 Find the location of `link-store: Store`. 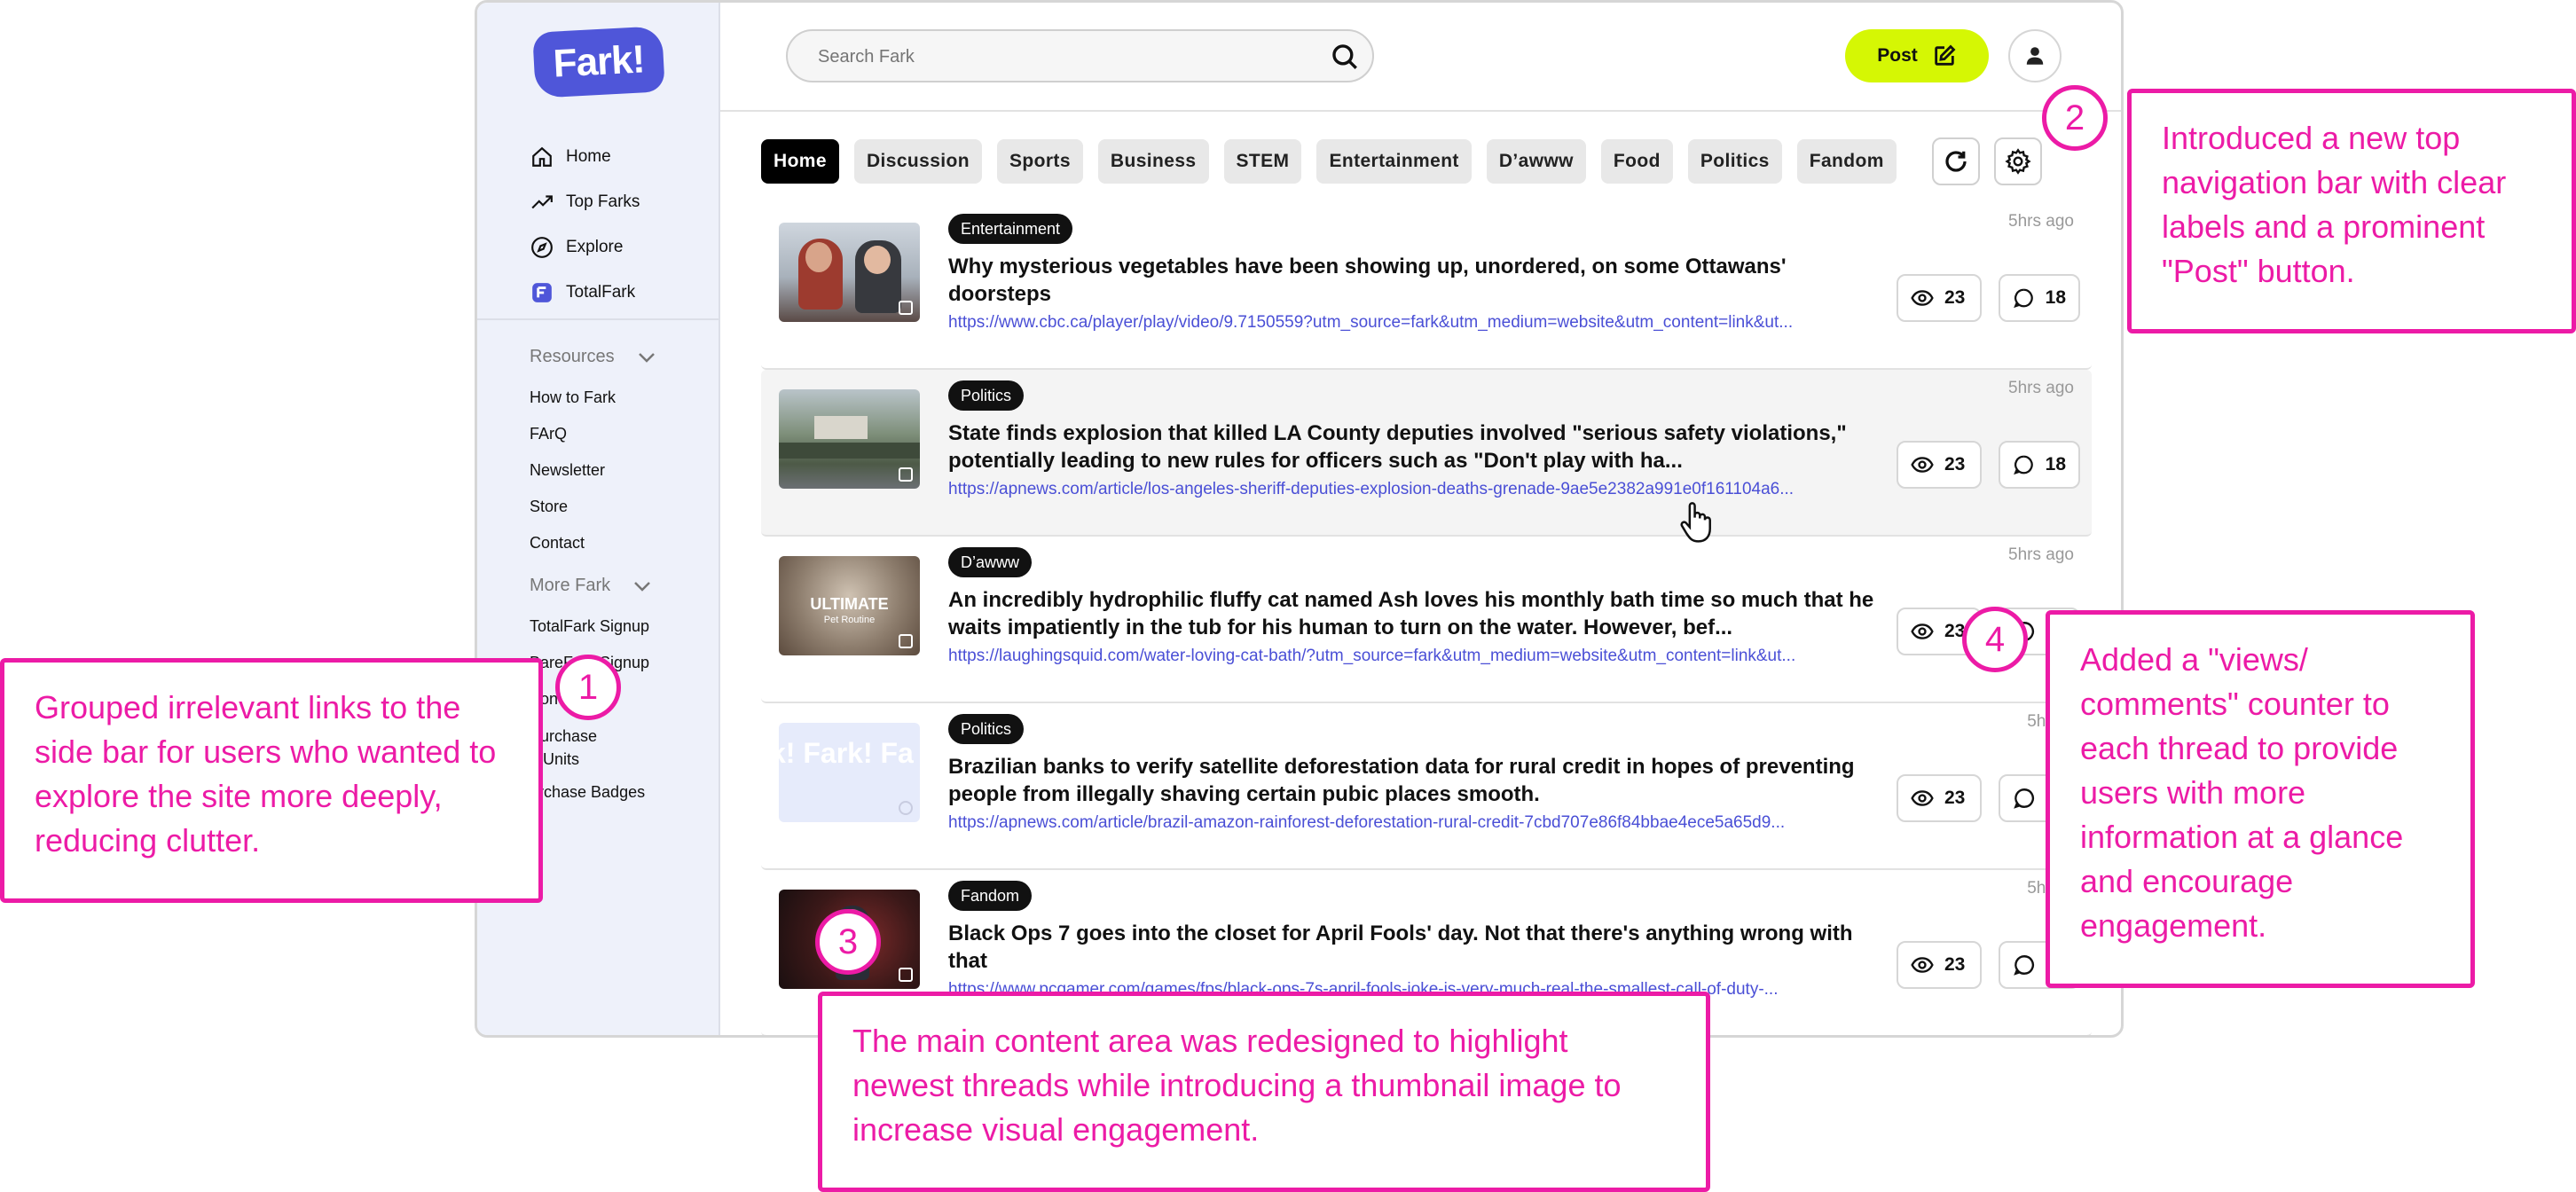

link-store: Store is located at coordinates (573, 507).